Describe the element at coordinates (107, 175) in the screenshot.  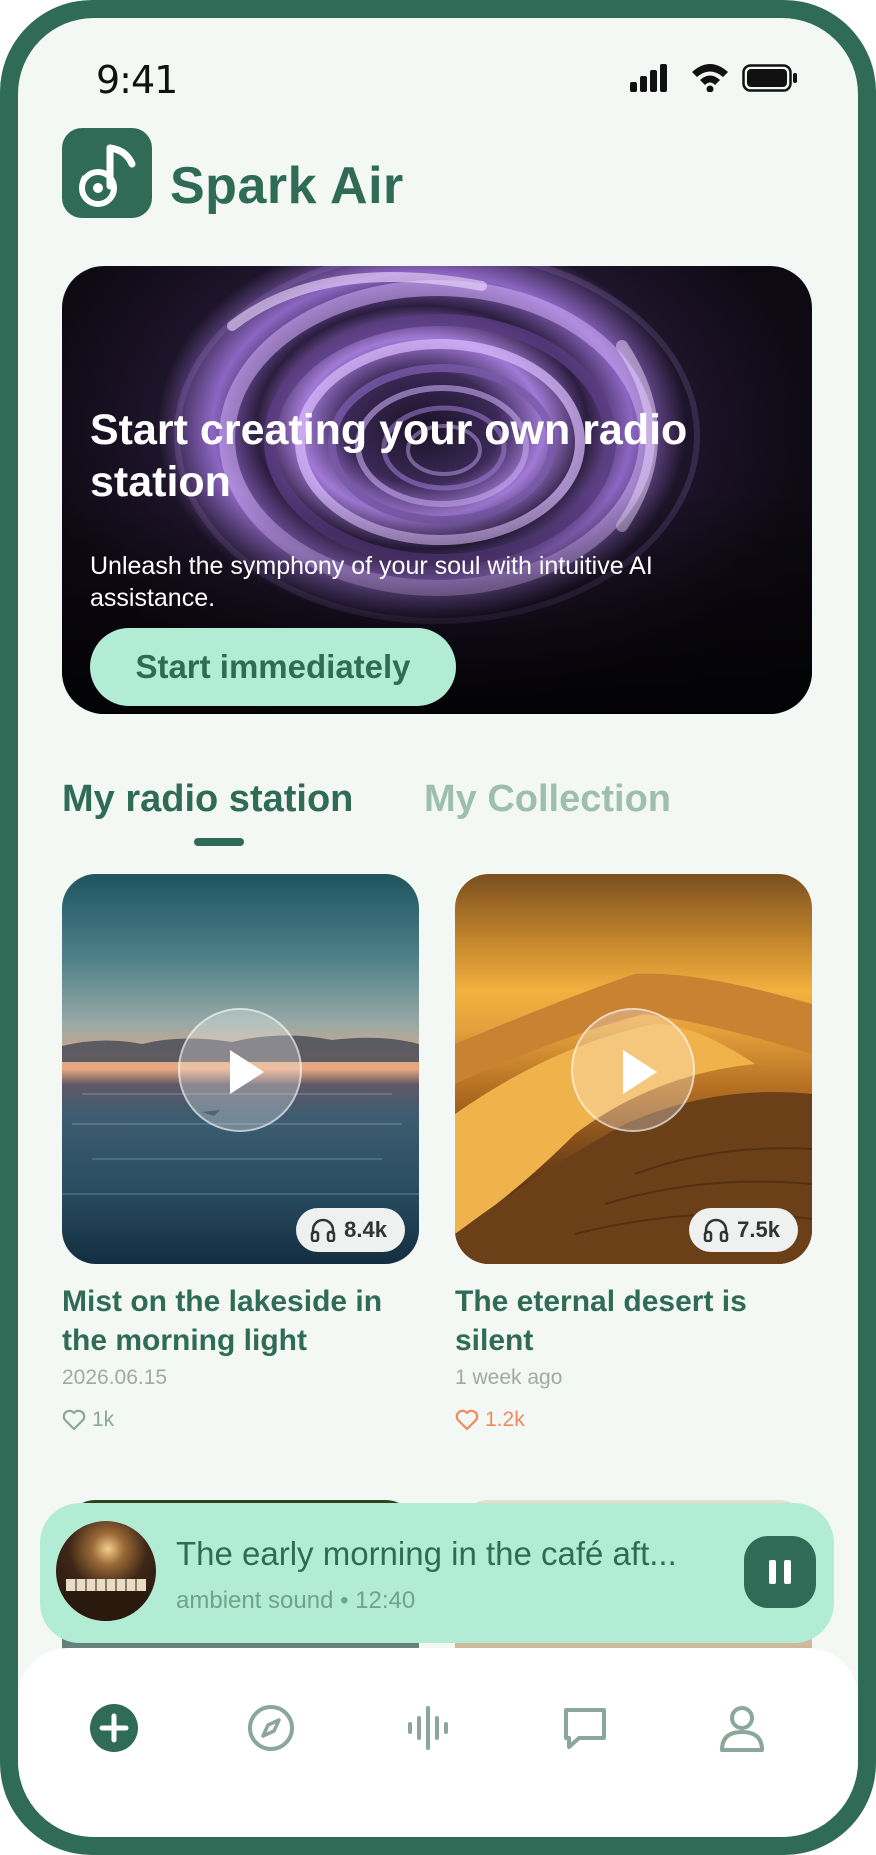
I see `music-note-icon` at that location.